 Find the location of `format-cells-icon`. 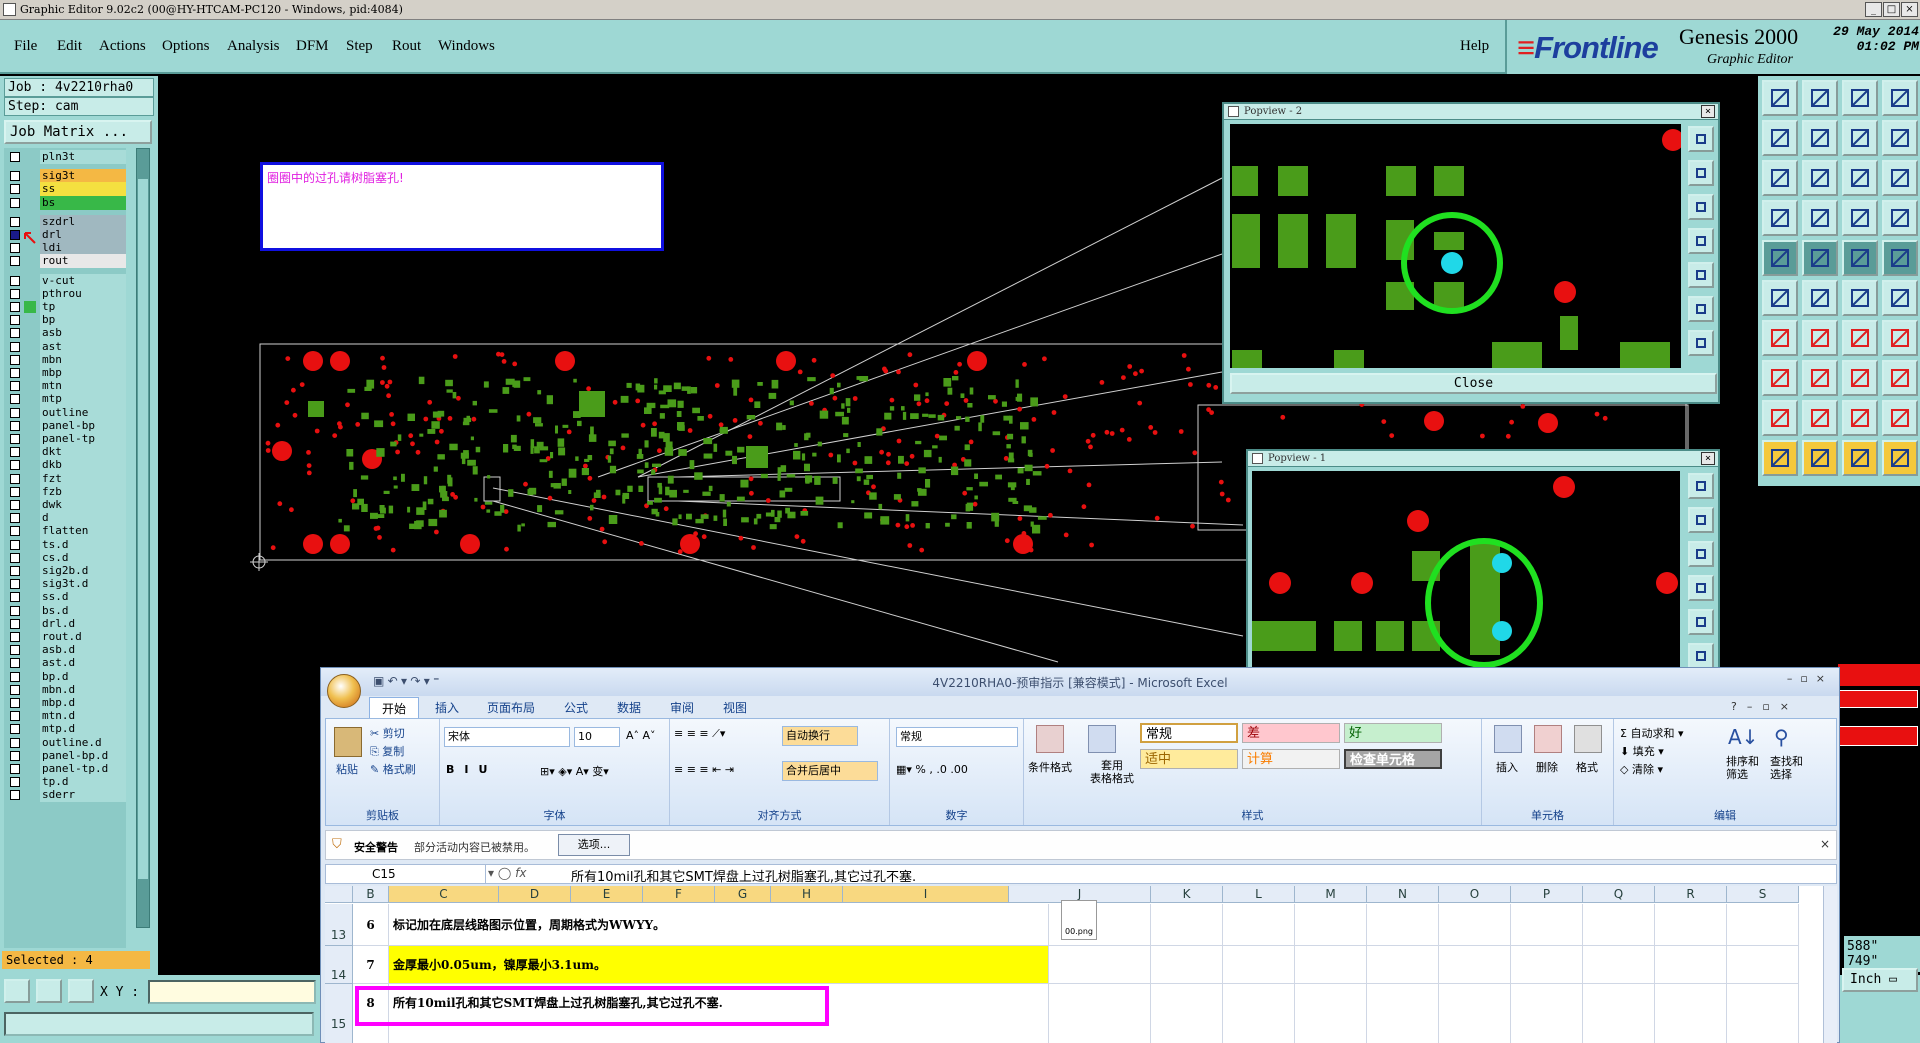

format-cells-icon is located at coordinates (1588, 739).